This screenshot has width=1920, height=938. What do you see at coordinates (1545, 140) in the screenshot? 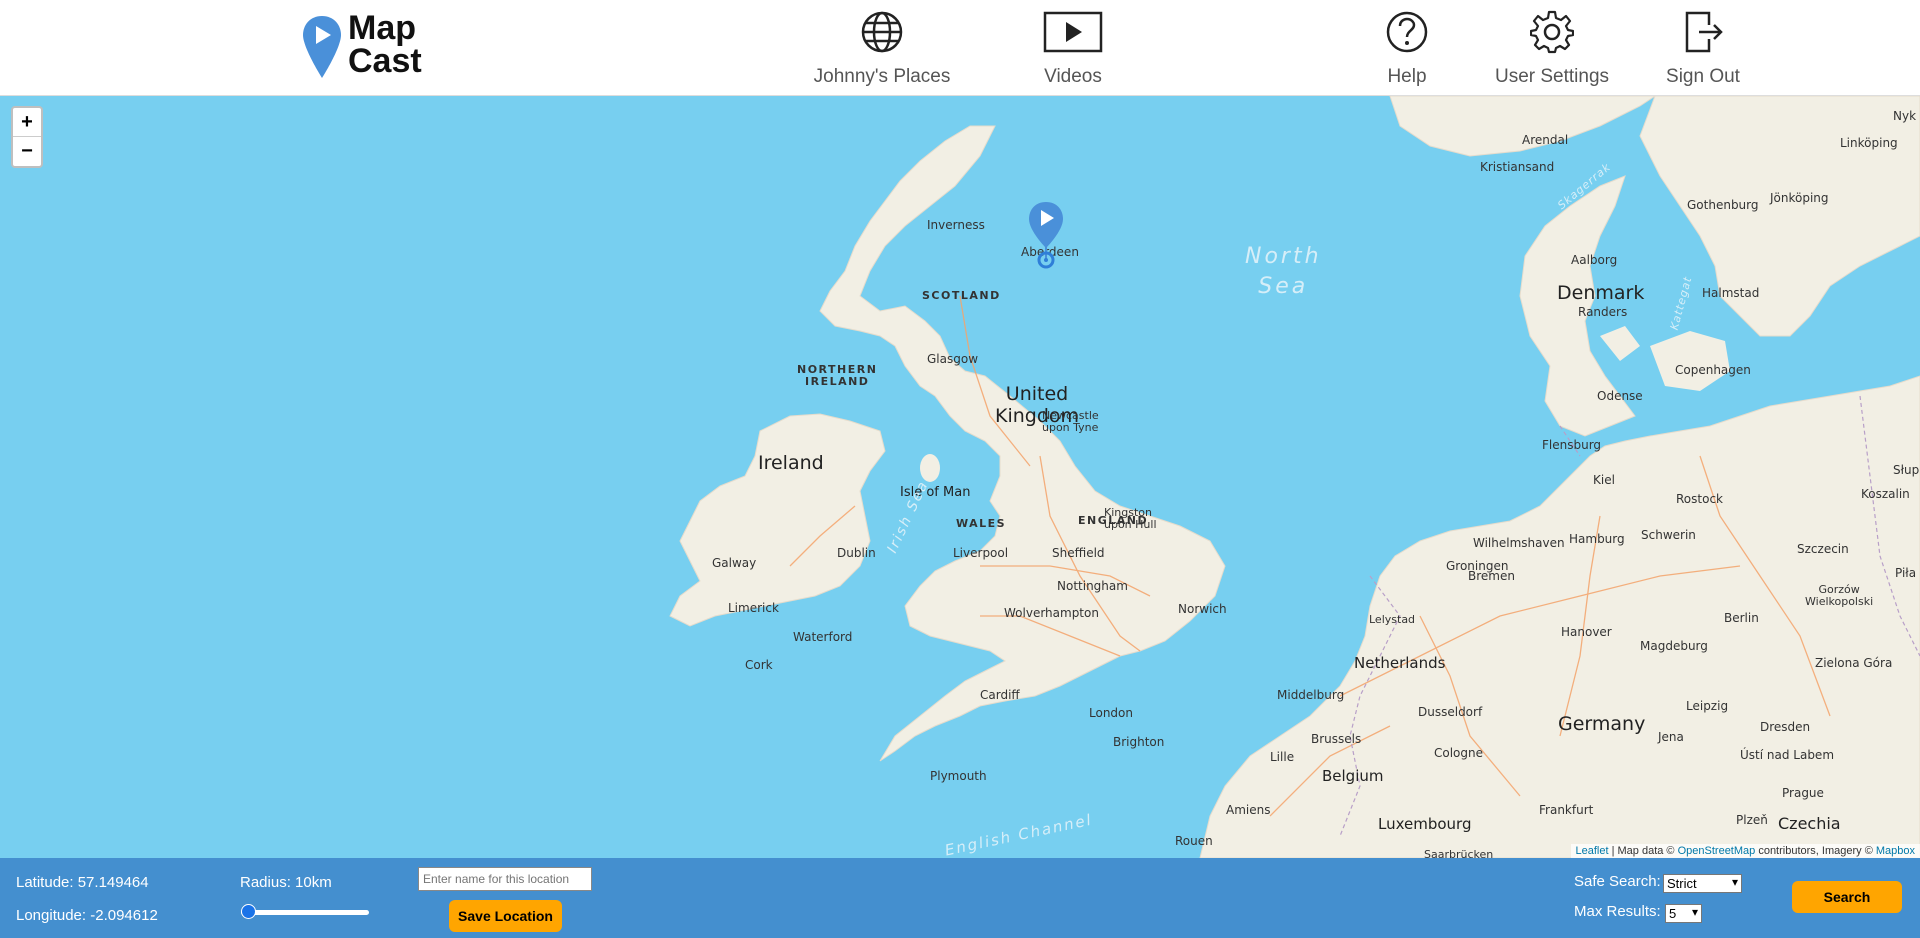
I see `label-arendal: Arendal` at bounding box center [1545, 140].